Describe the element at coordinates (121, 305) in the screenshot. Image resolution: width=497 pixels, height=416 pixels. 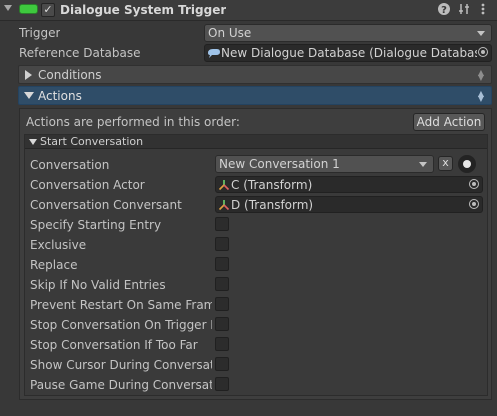
I see `toggle-label: Prevent Restart On Same Frame` at that location.